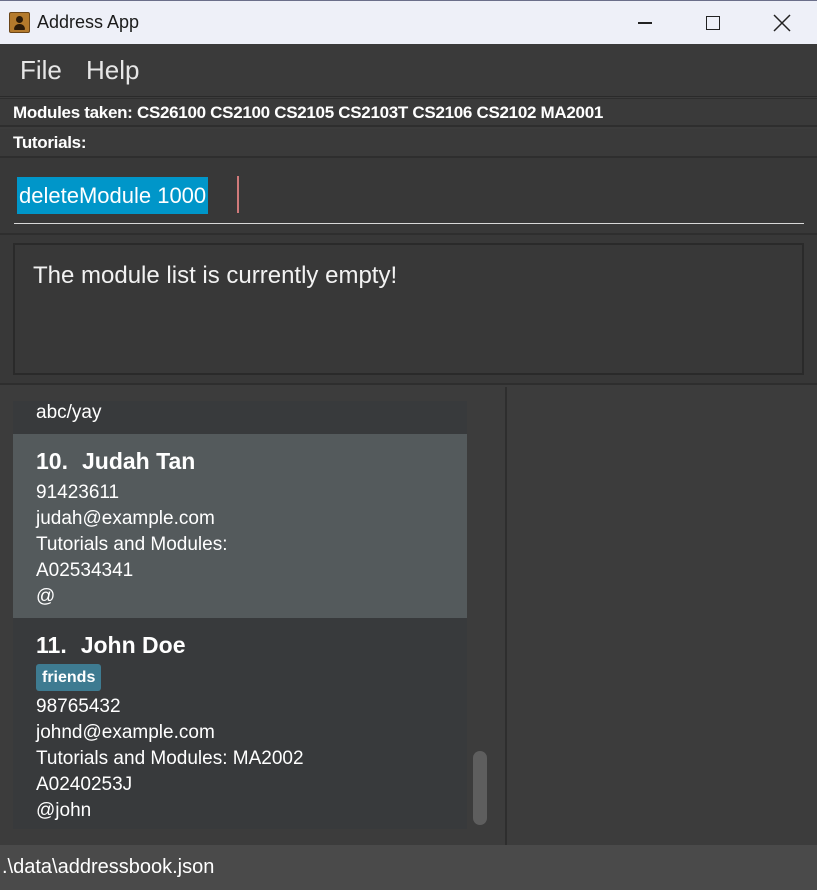 This screenshot has width=817, height=890. Describe the element at coordinates (125, 518) in the screenshot. I see `person-email: judah@example.com` at that location.